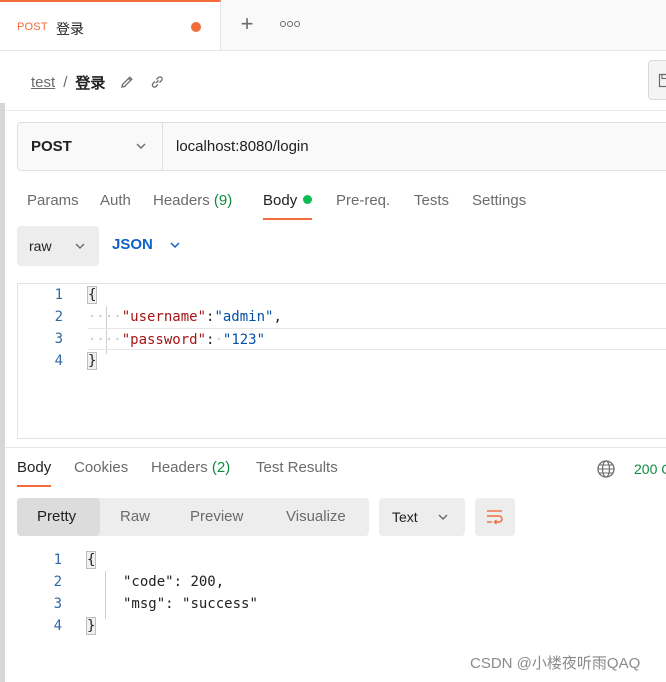 The height and width of the screenshot is (682, 666). Describe the element at coordinates (223, 200) in the screenshot. I see `tab-headers-count: (9)` at that location.